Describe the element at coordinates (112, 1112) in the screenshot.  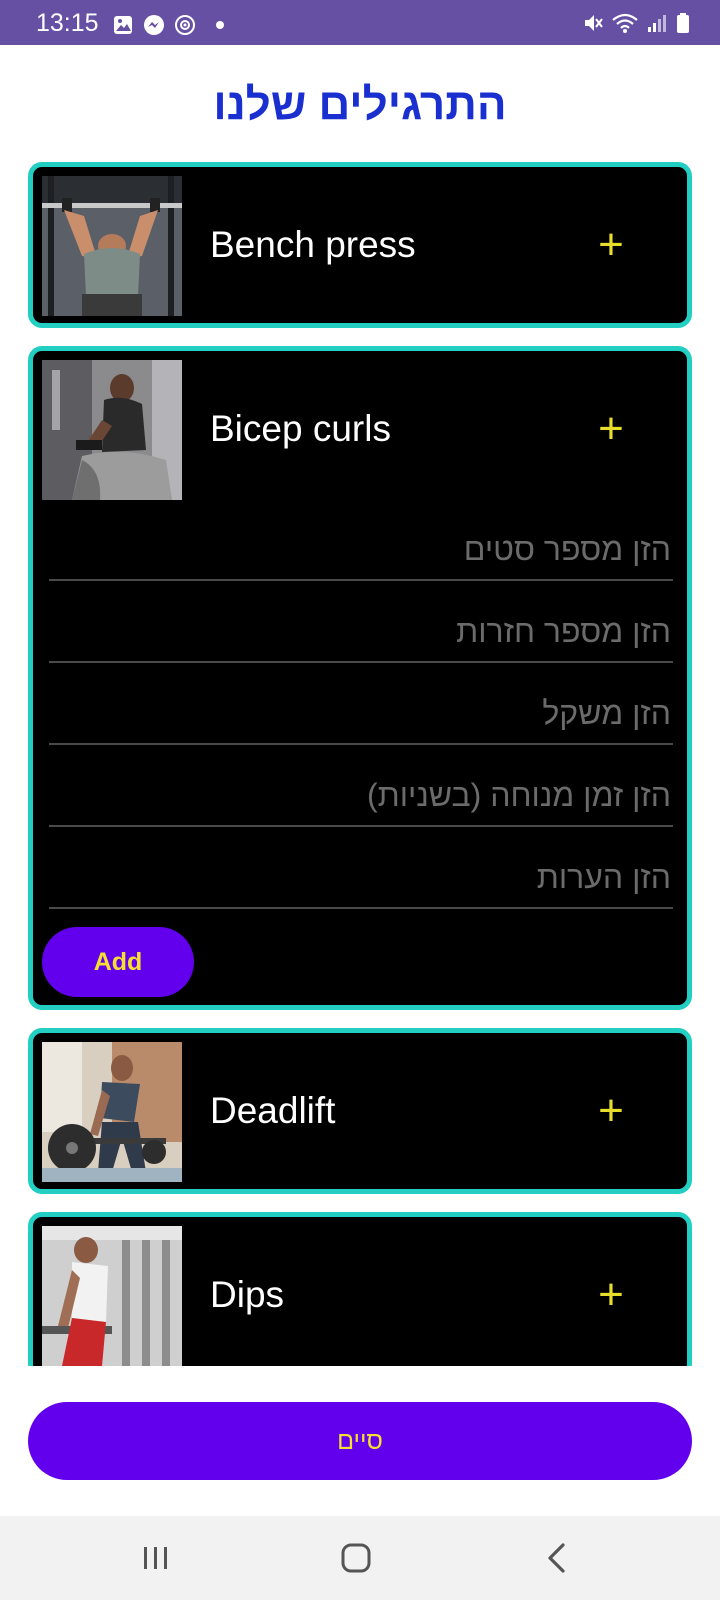
I see `deadlift-image` at that location.